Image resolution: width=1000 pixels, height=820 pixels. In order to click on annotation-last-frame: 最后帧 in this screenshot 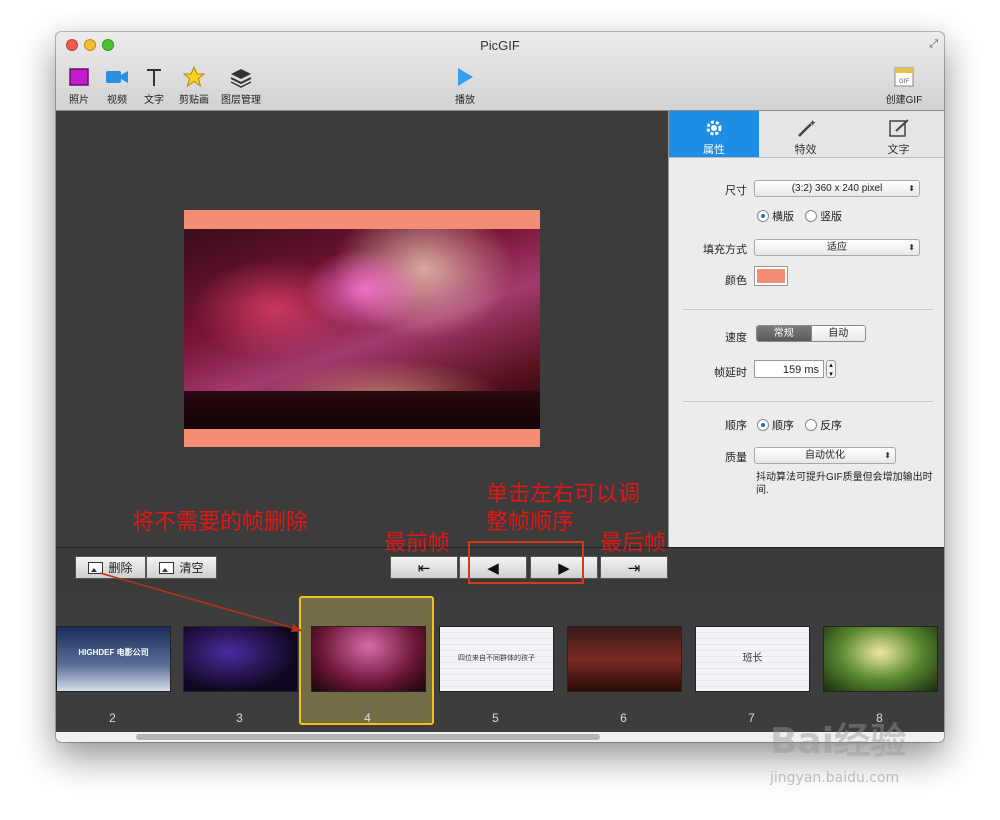, I will do `click(633, 543)`.